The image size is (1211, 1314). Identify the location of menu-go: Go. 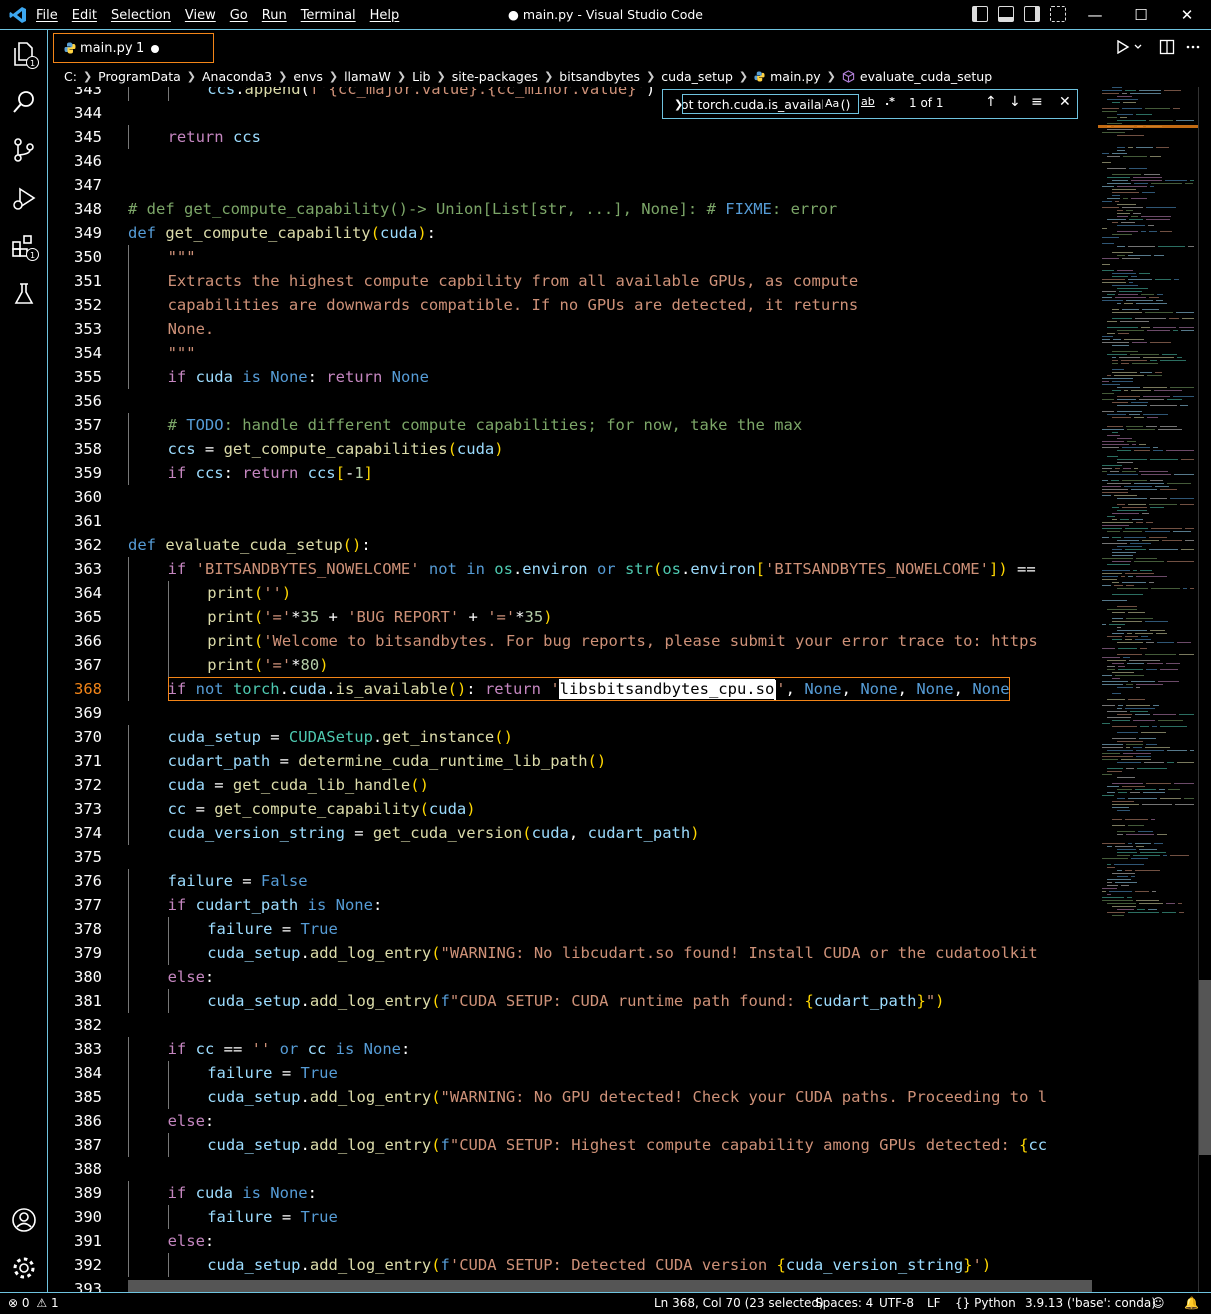
(239, 15).